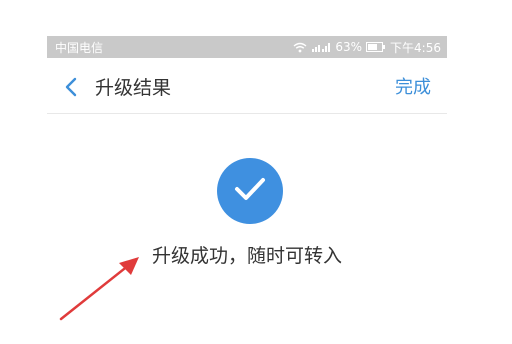 This screenshot has width=512, height=344. I want to click on success-badge, so click(250, 191).